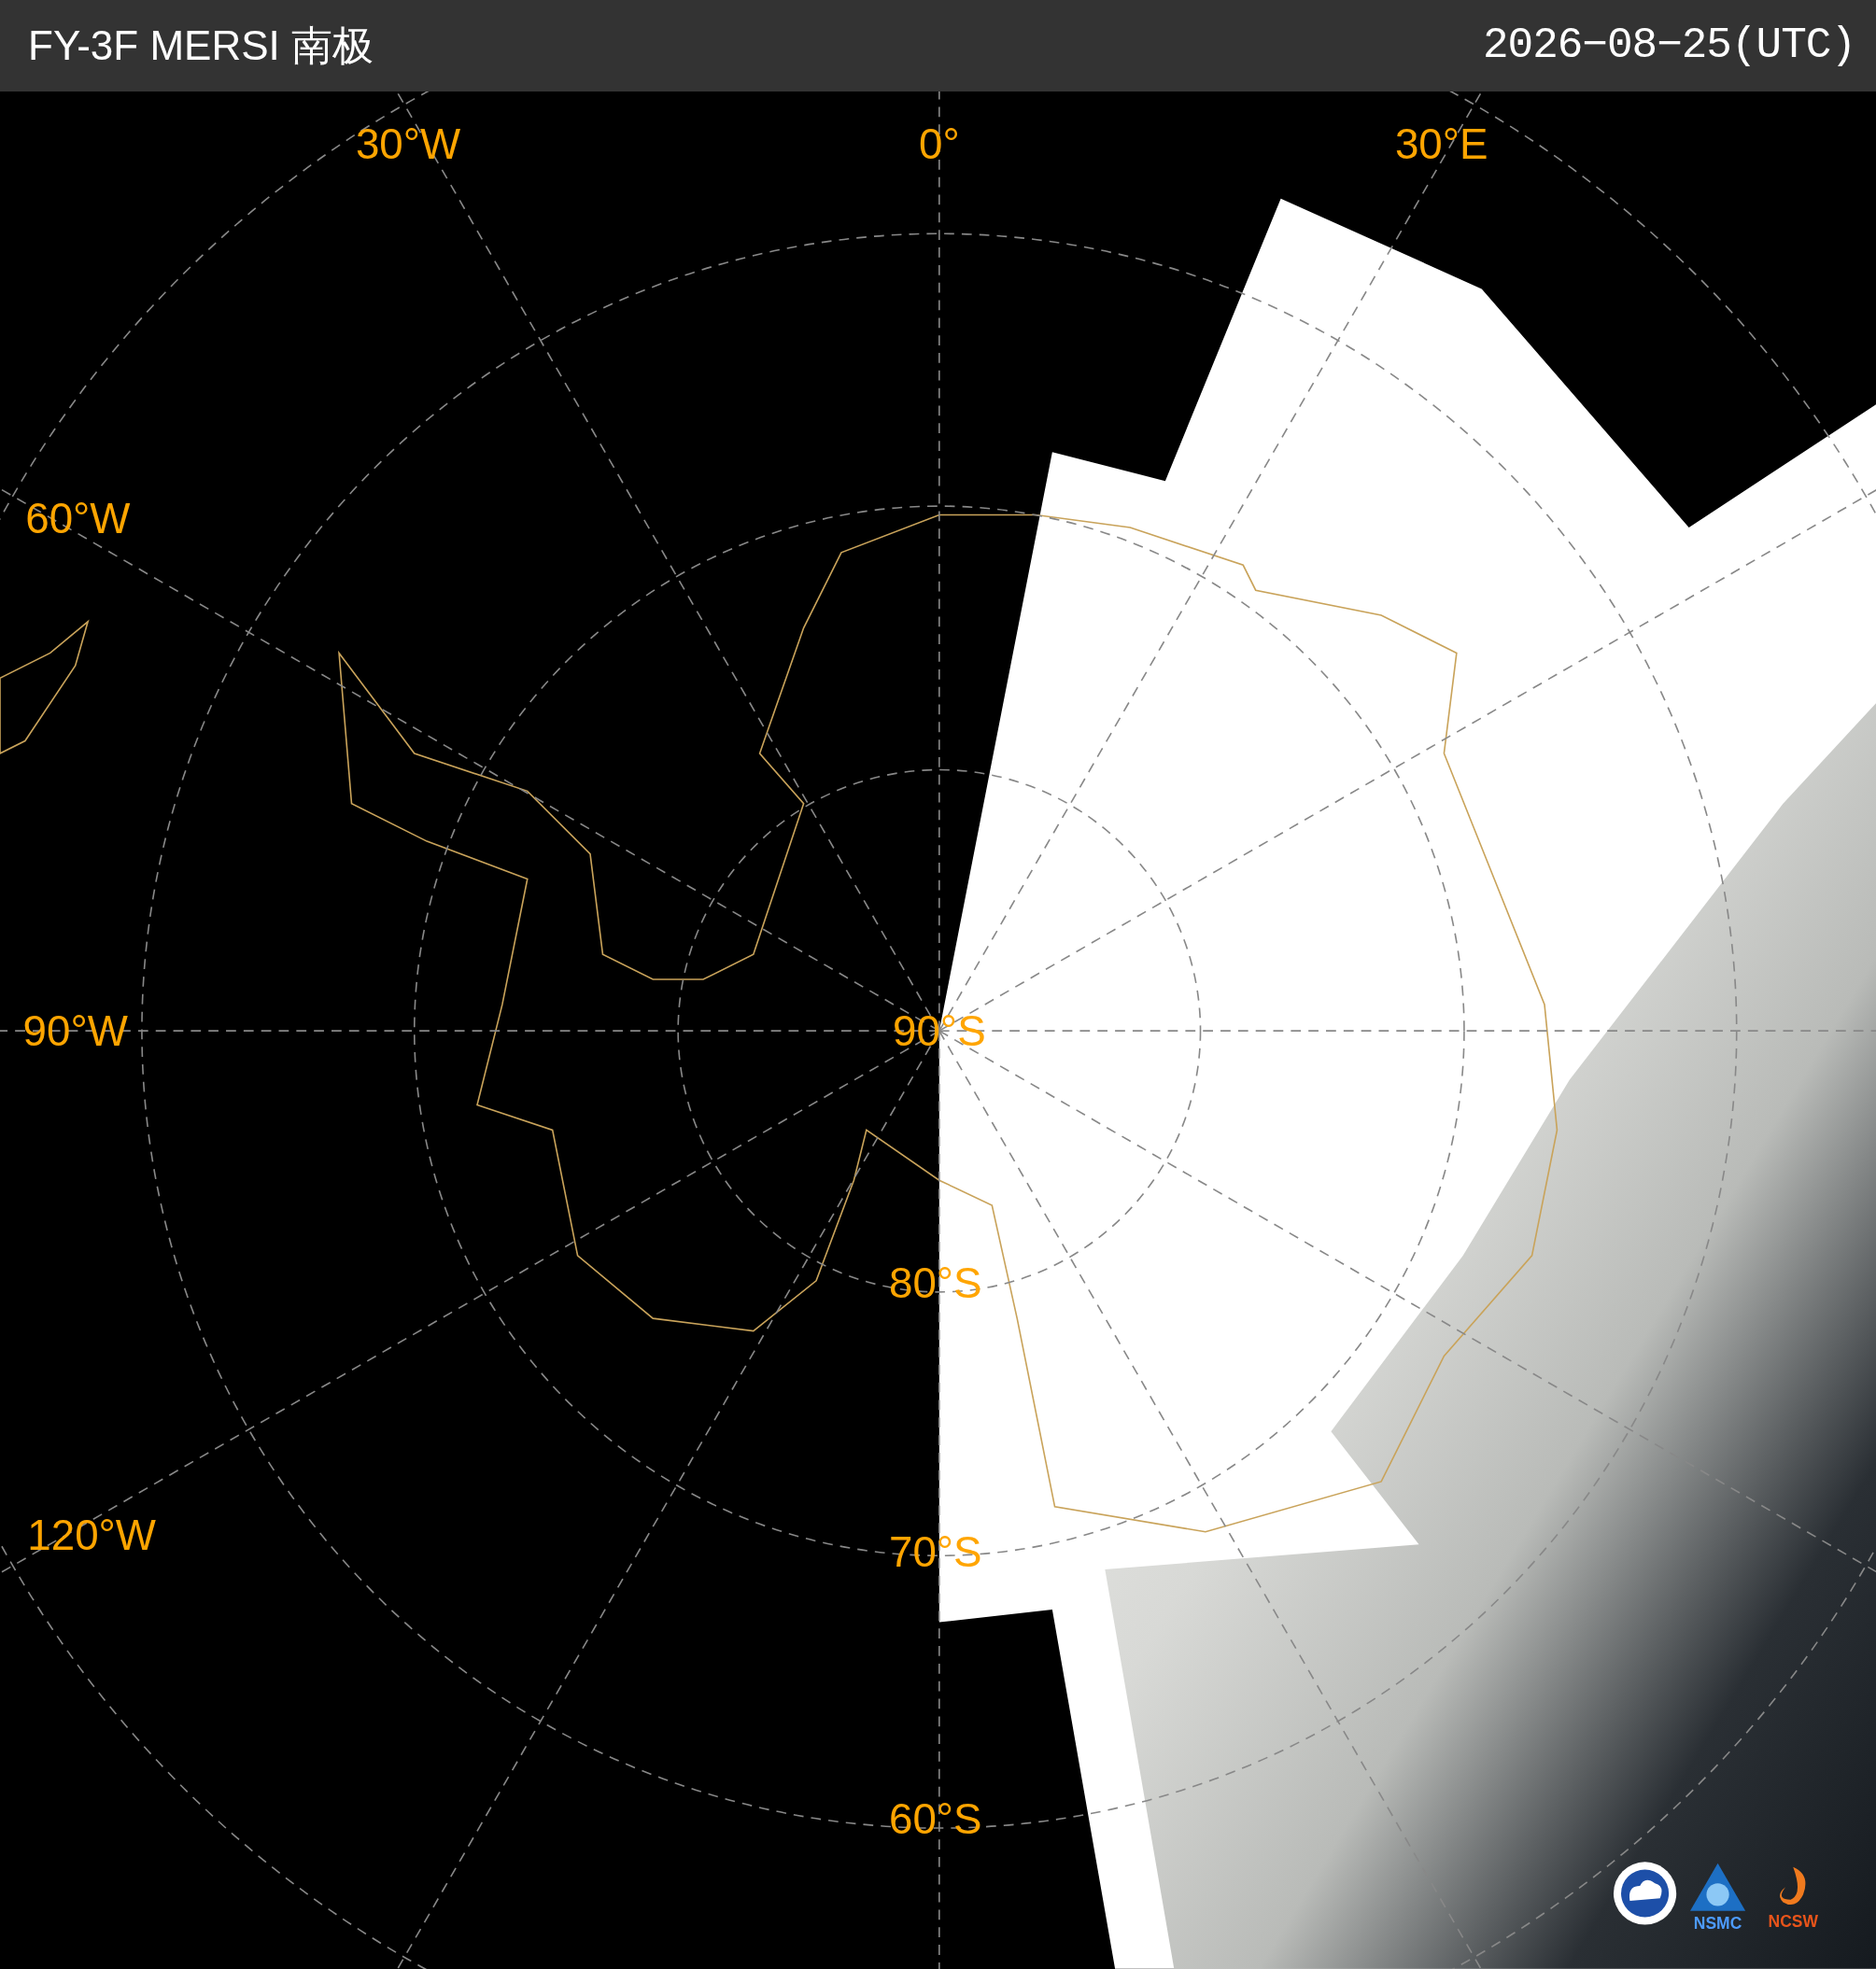  Describe the element at coordinates (939, 1030) in the screenshot. I see `latitude-label: 90°S` at that location.